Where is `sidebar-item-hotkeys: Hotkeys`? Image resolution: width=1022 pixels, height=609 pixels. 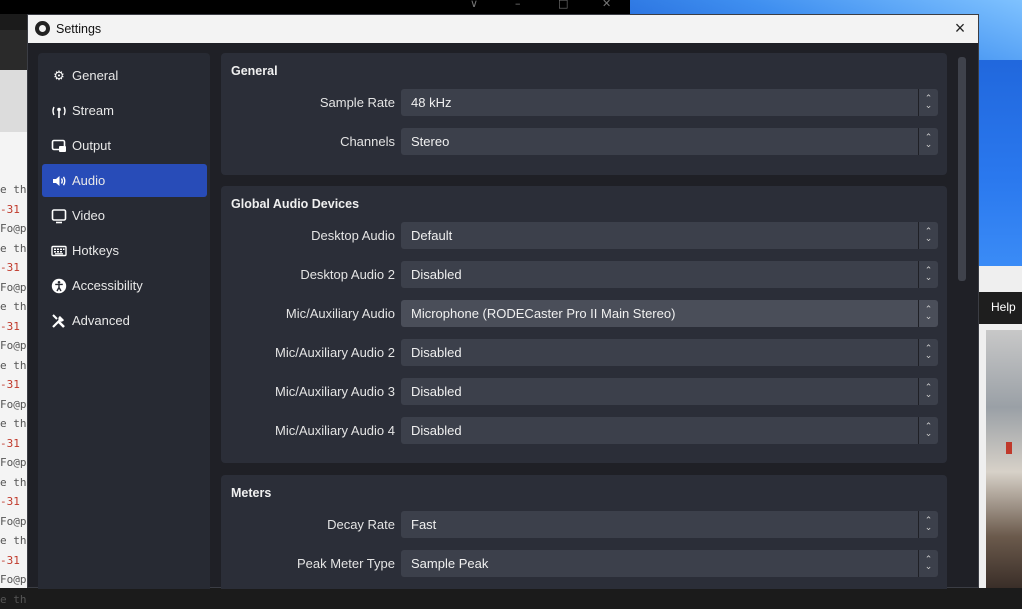
sidebar-item-hotkeys: Hotkeys is located at coordinates (124, 250).